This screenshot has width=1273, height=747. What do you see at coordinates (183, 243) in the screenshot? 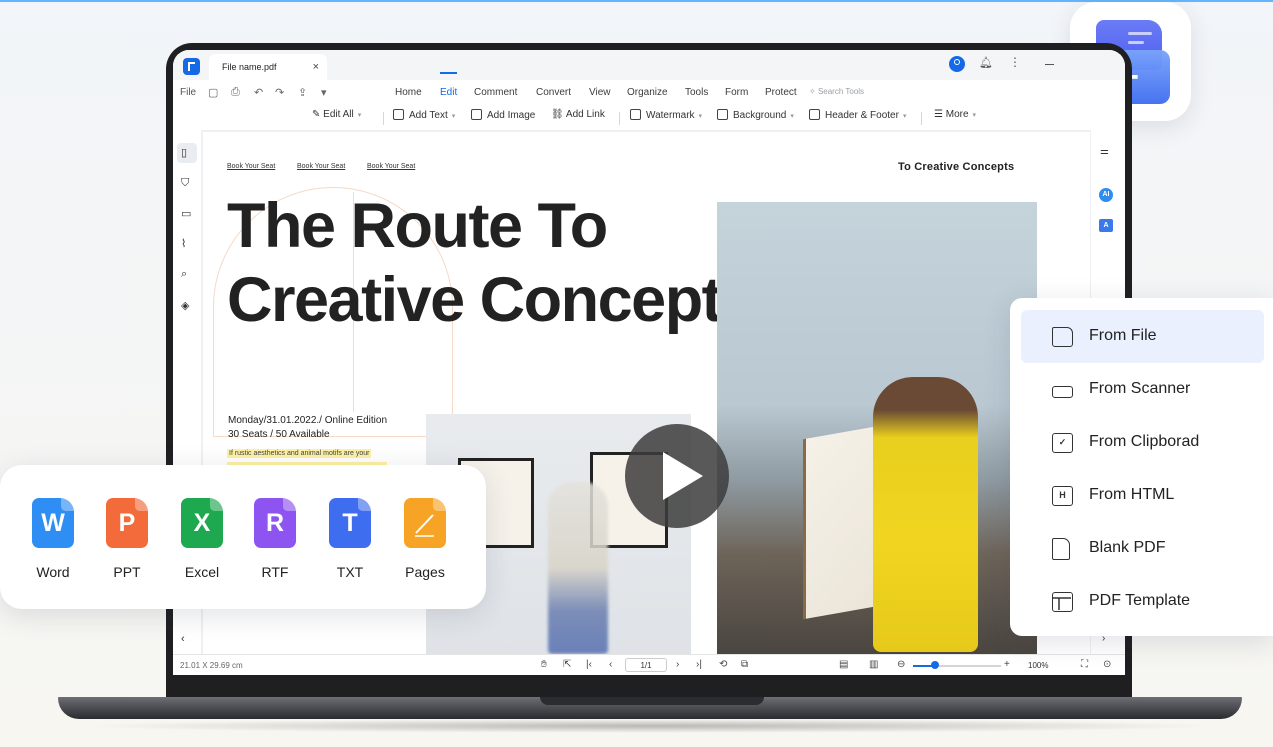
I see `attachment-icon: ⌇` at bounding box center [183, 243].